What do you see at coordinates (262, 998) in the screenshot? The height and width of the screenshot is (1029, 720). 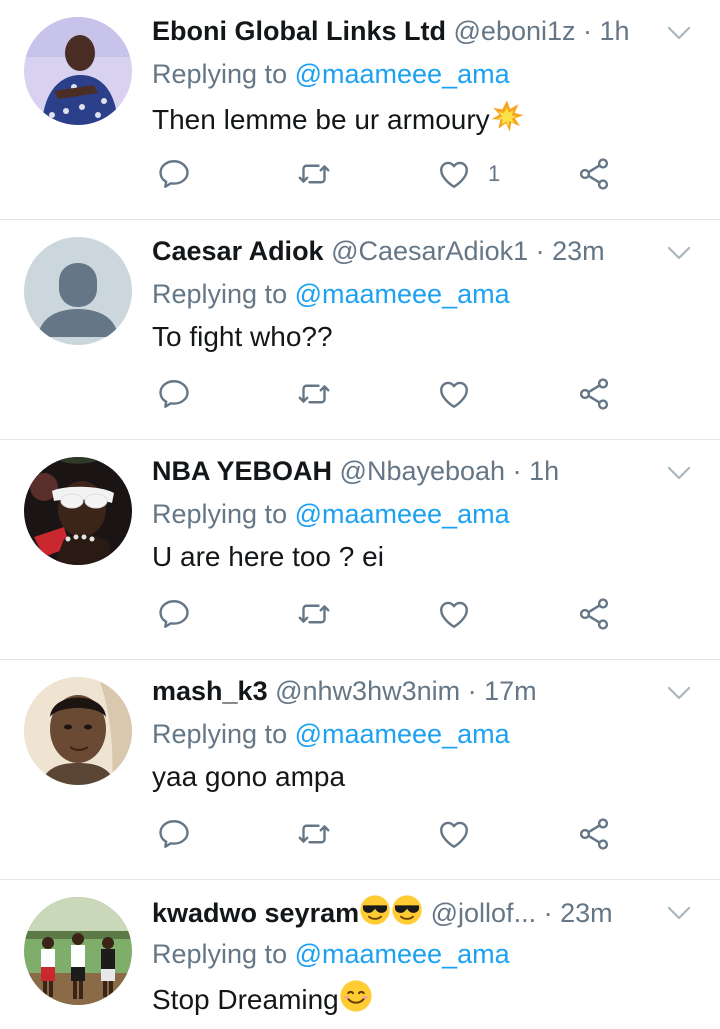 I see `tweet-text: Stop Dreaming` at bounding box center [262, 998].